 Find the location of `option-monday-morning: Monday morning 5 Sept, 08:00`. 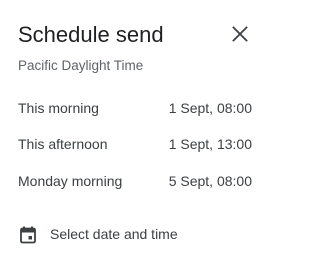

option-monday-morning: Monday morning 5 Sept, 08:00 is located at coordinates (137, 182).